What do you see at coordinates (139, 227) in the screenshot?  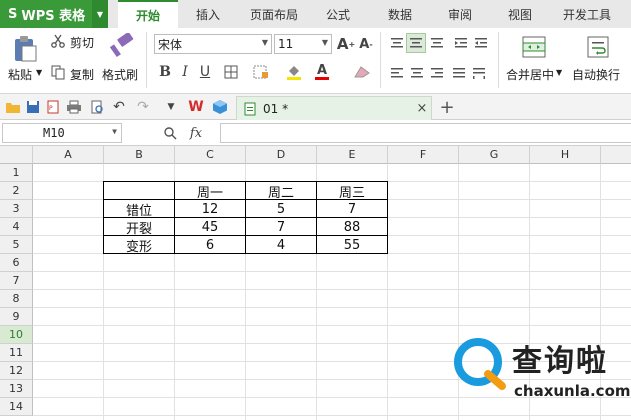 I see `table-cell: 开裂` at bounding box center [139, 227].